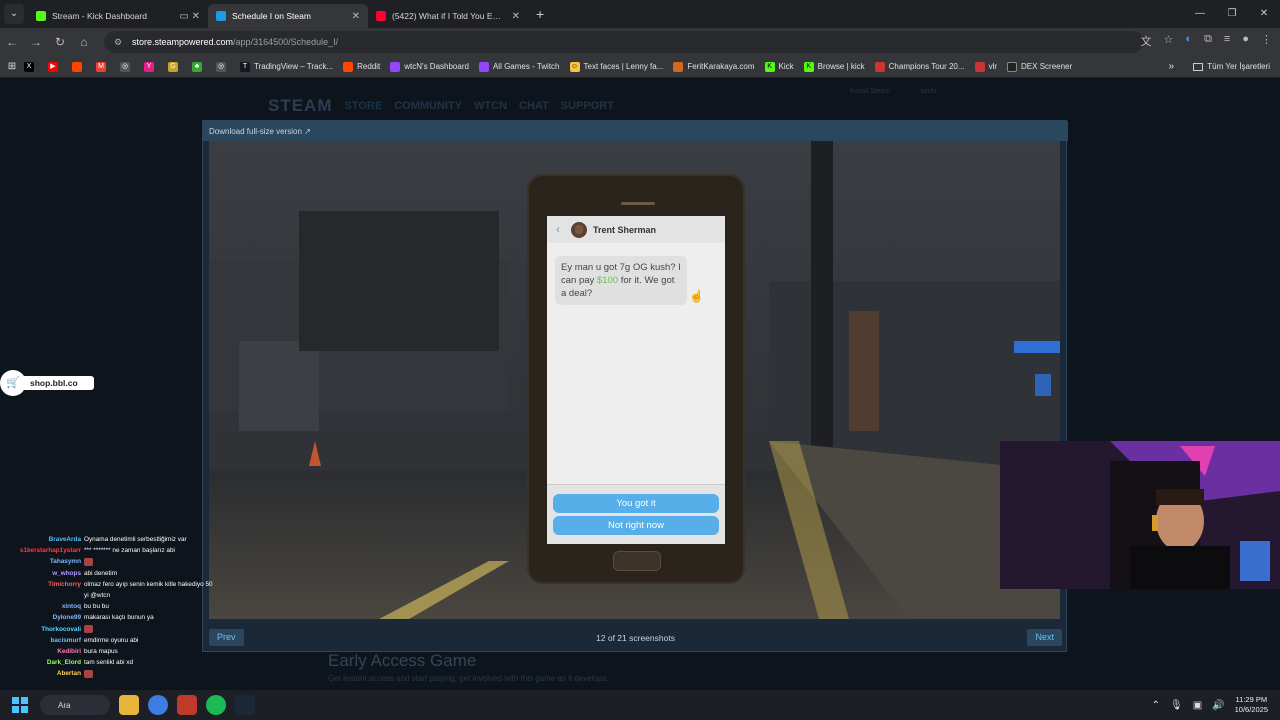 The image size is (1280, 720). I want to click on steam-app-icon, so click(245, 705).